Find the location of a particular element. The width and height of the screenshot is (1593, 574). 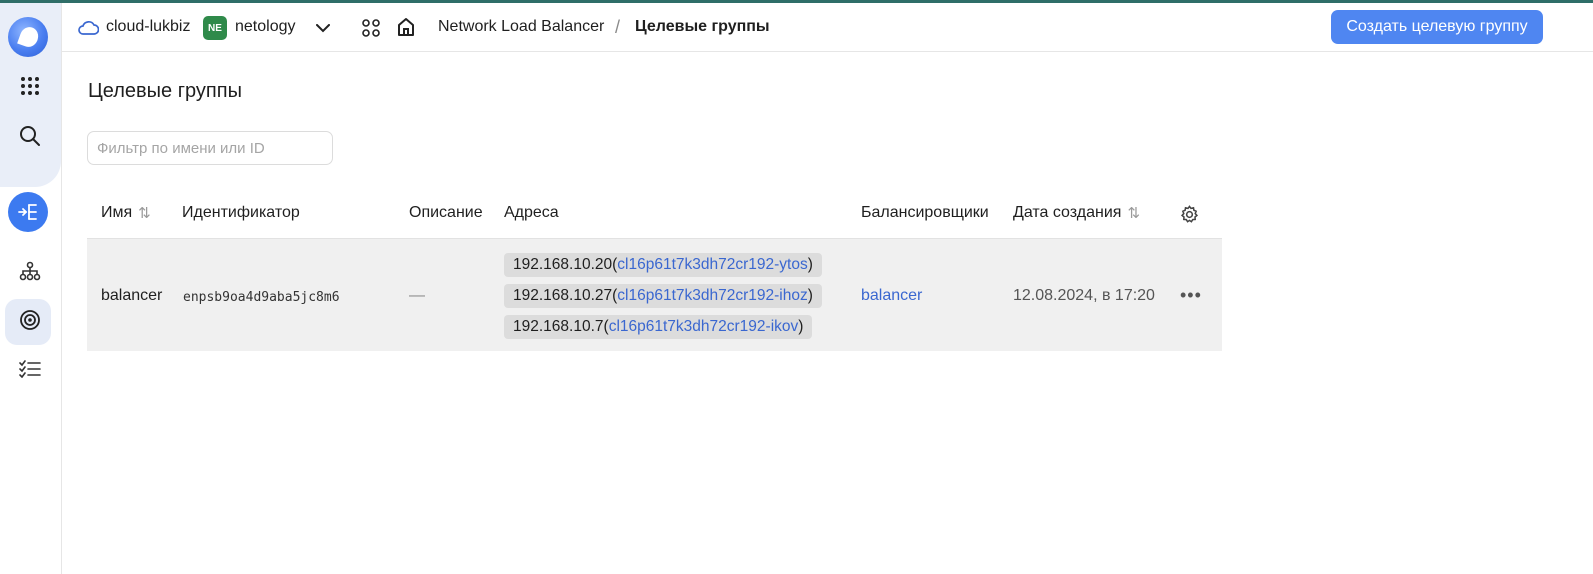

breadcrumb-service: Network Load Balancer is located at coordinates (521, 27).